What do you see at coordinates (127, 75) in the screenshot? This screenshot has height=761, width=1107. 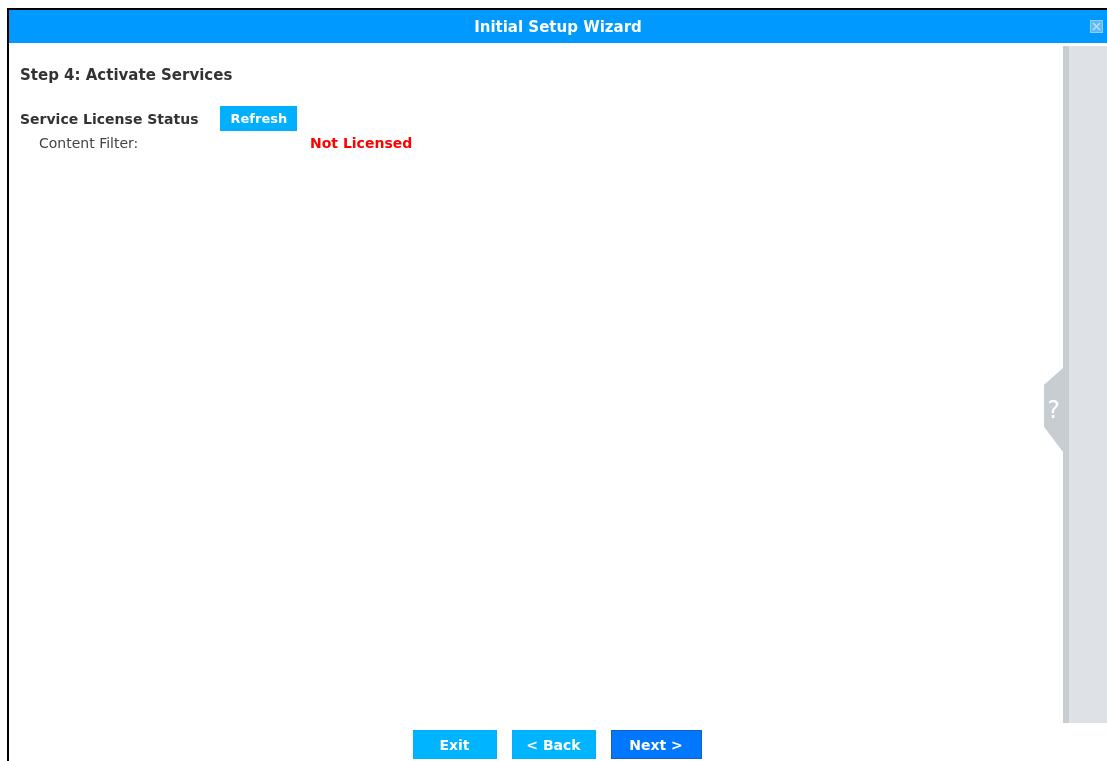 I see `step-title: Step 4: Activate Services` at bounding box center [127, 75].